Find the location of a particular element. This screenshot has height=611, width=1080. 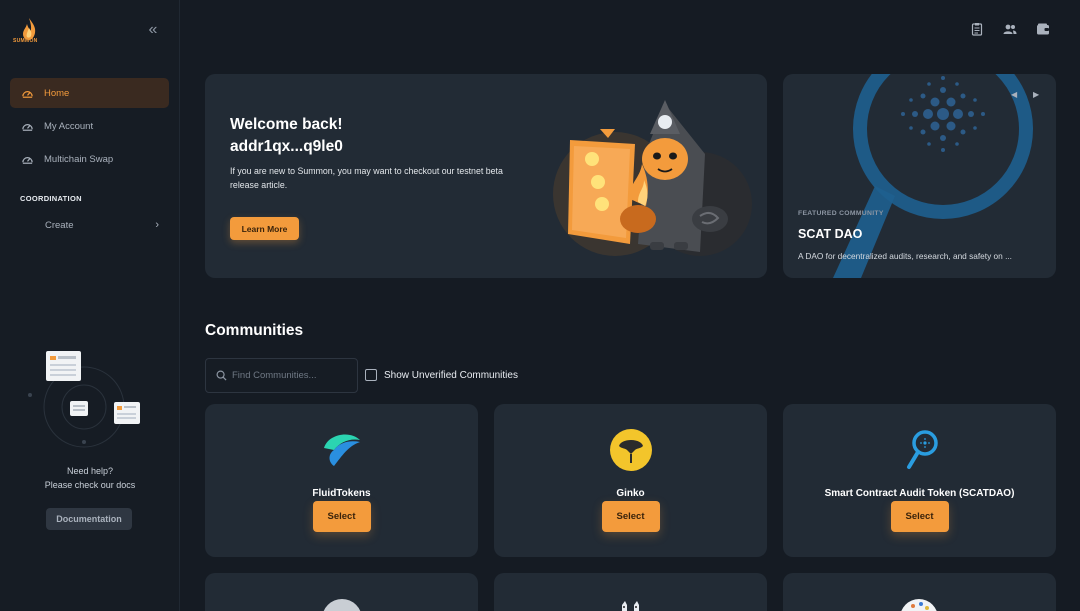

wallet-icon is located at coordinates (1043, 29).